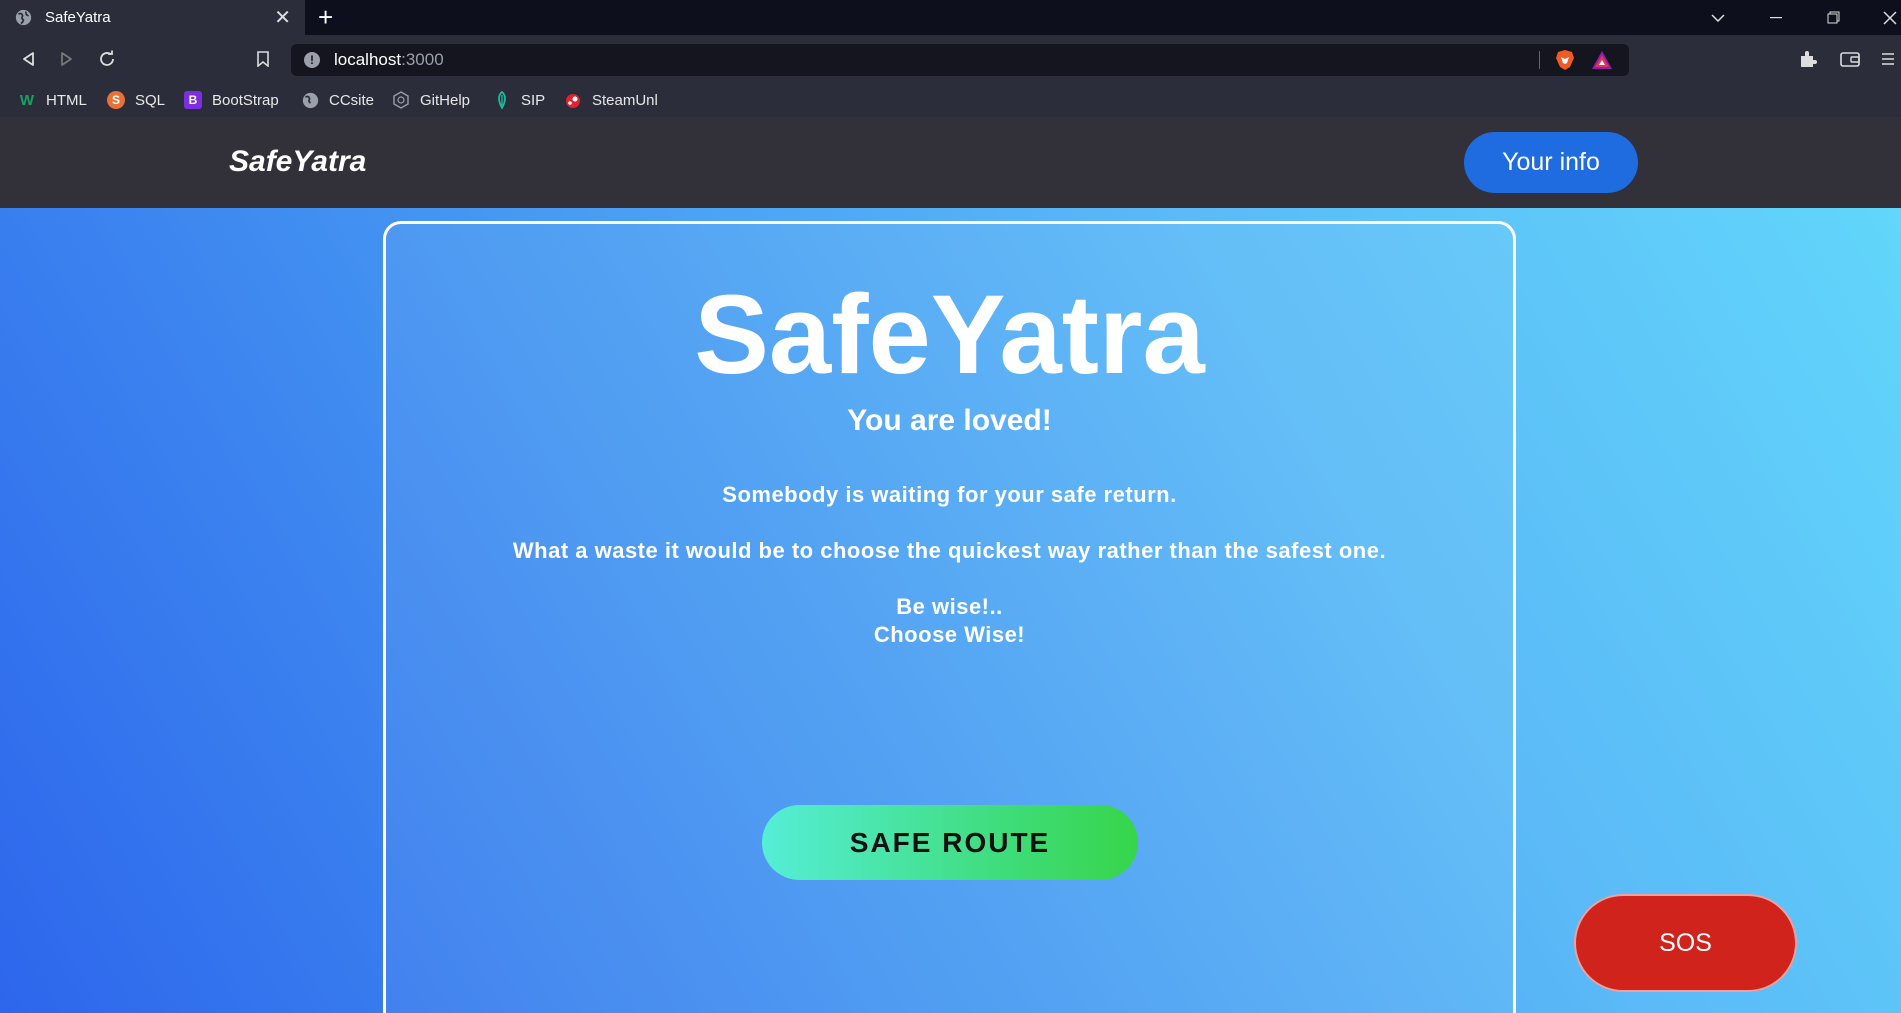  I want to click on site-info-icon: !, so click(312, 60).